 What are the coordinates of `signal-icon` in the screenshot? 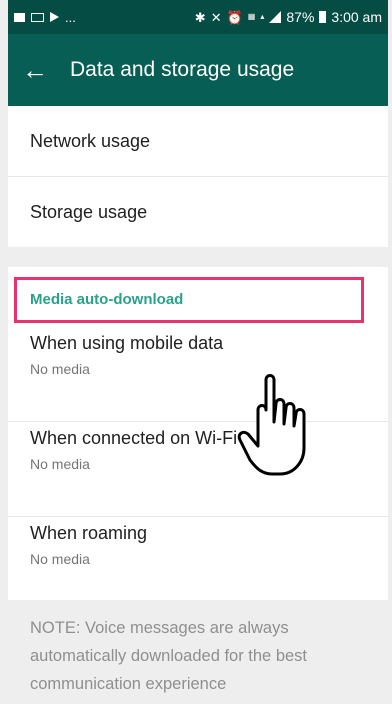 It's located at (275, 17).